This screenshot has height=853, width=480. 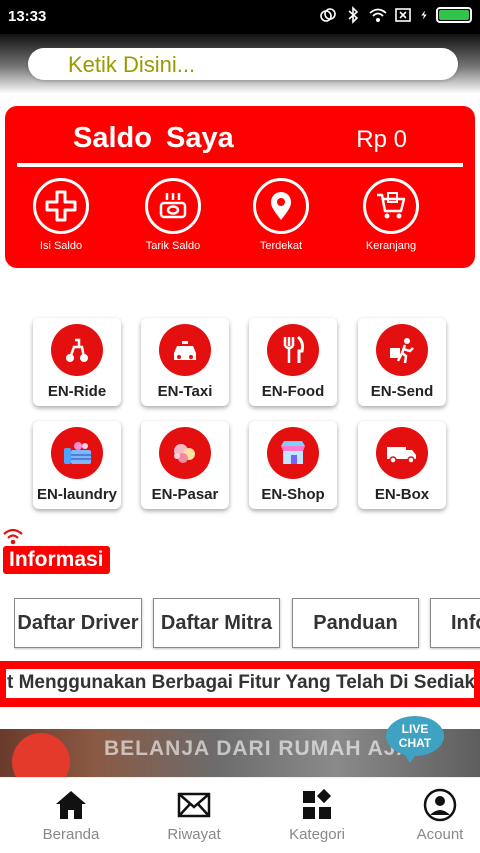 What do you see at coordinates (153, 138) in the screenshot?
I see `saldo-title: Saldo Saya` at bounding box center [153, 138].